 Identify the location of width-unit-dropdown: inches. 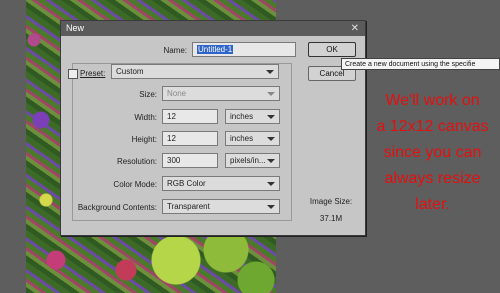
(252, 116).